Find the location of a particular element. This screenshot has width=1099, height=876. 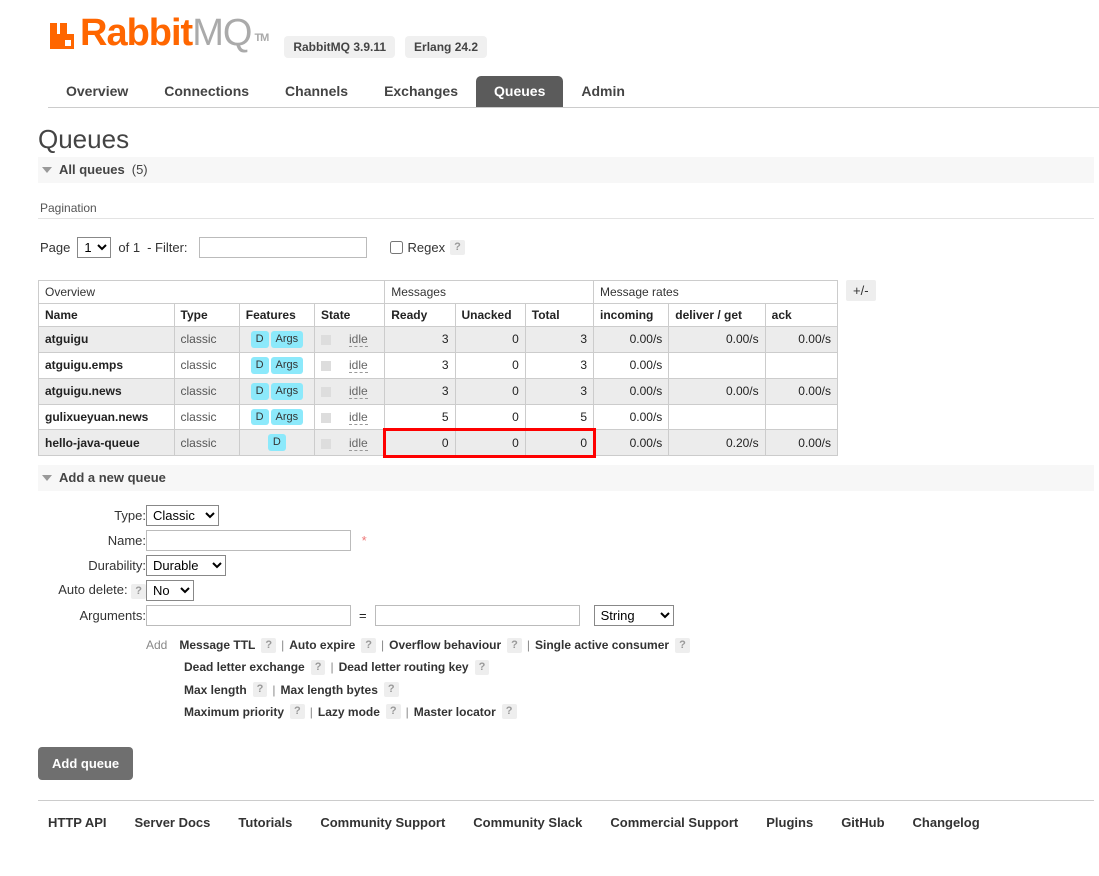

column-header-total: Total is located at coordinates (559, 315).